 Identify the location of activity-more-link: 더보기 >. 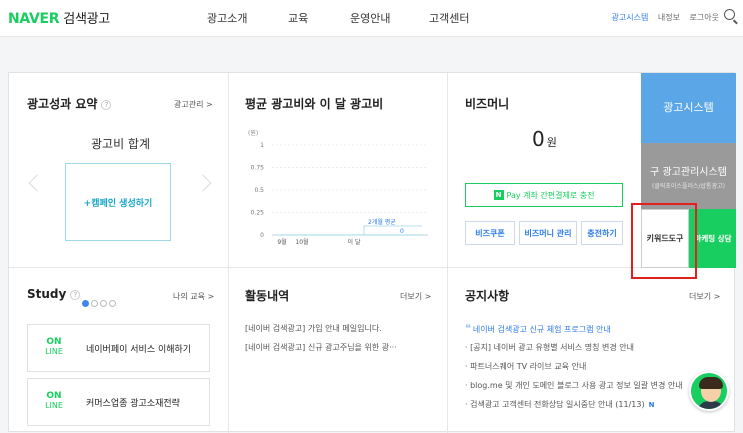
(415, 296).